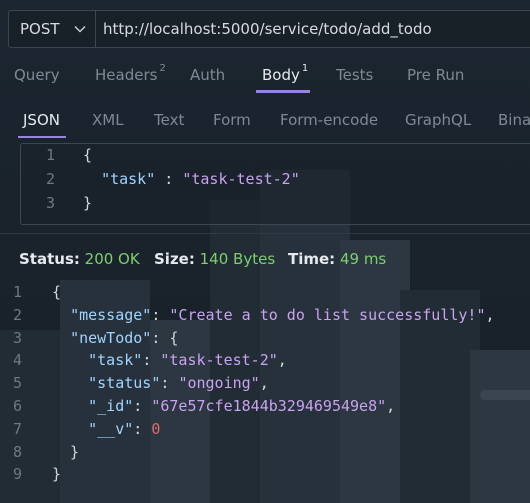 This screenshot has width=530, height=503. Describe the element at coordinates (283, 91) in the screenshot. I see `active-tab-indicator` at that location.